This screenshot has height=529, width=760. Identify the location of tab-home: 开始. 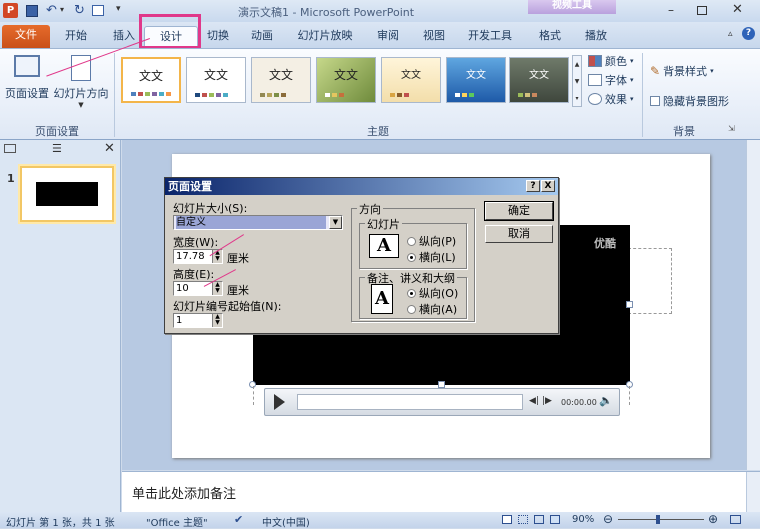
(76, 37).